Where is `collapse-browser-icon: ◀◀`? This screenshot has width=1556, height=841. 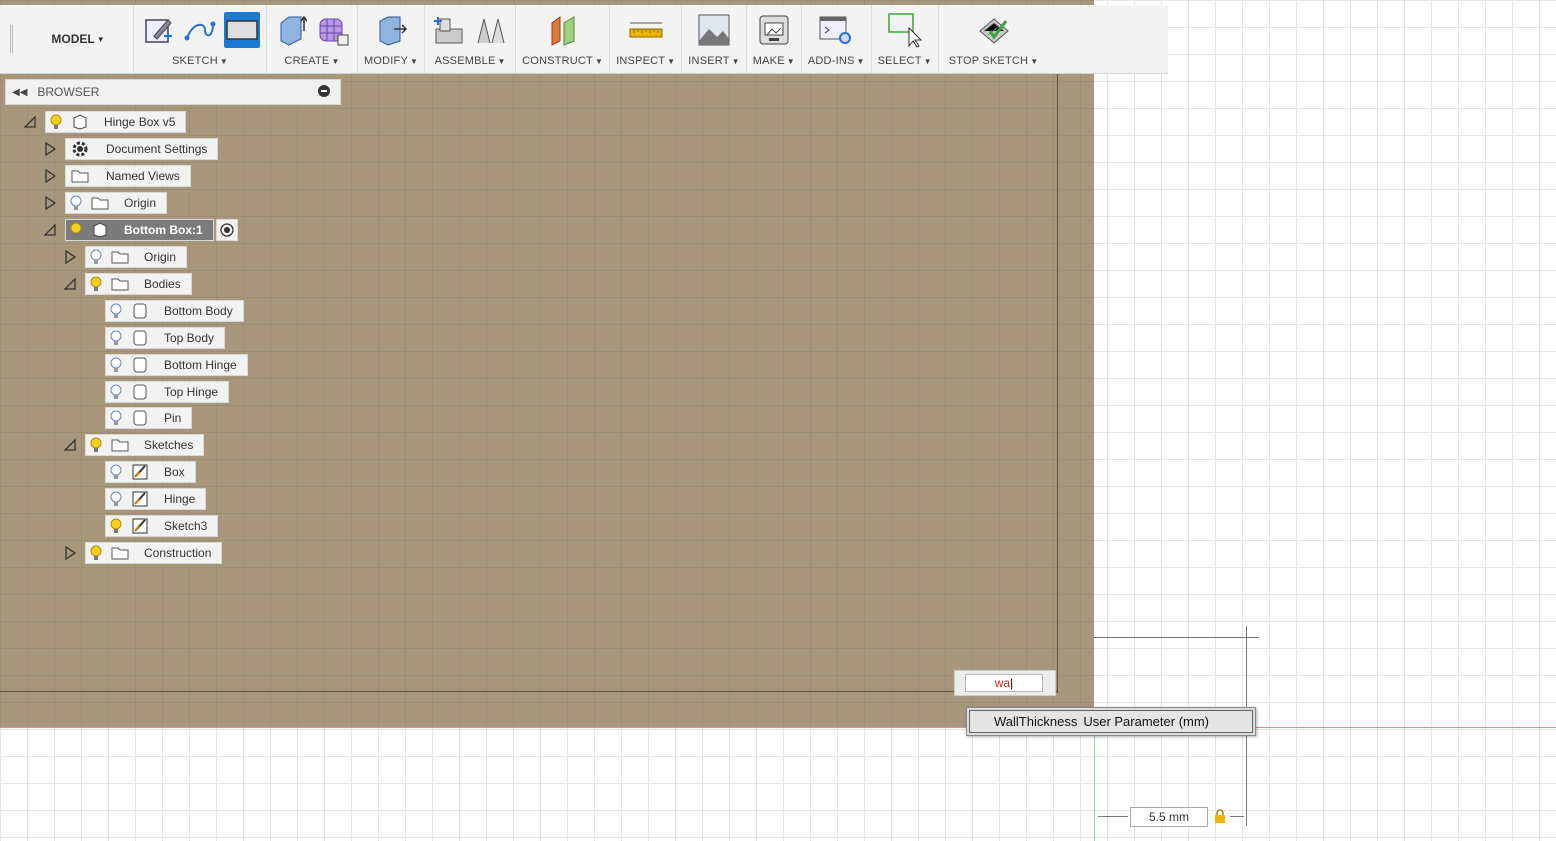
collapse-browser-icon: ◀◀ is located at coordinates (19, 92).